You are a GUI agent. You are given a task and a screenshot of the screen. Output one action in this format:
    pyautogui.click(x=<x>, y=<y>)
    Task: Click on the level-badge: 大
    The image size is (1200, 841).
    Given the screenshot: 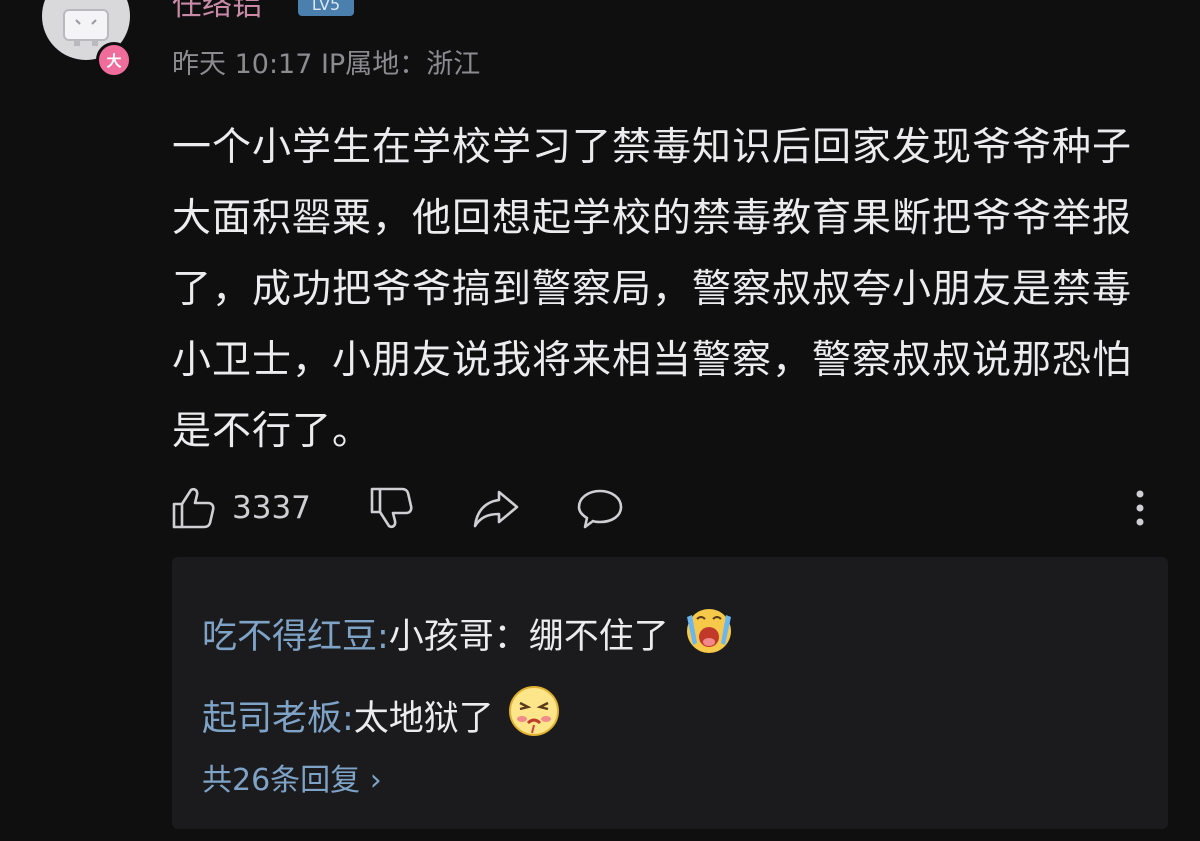 What is the action you would take?
    pyautogui.click(x=114, y=60)
    